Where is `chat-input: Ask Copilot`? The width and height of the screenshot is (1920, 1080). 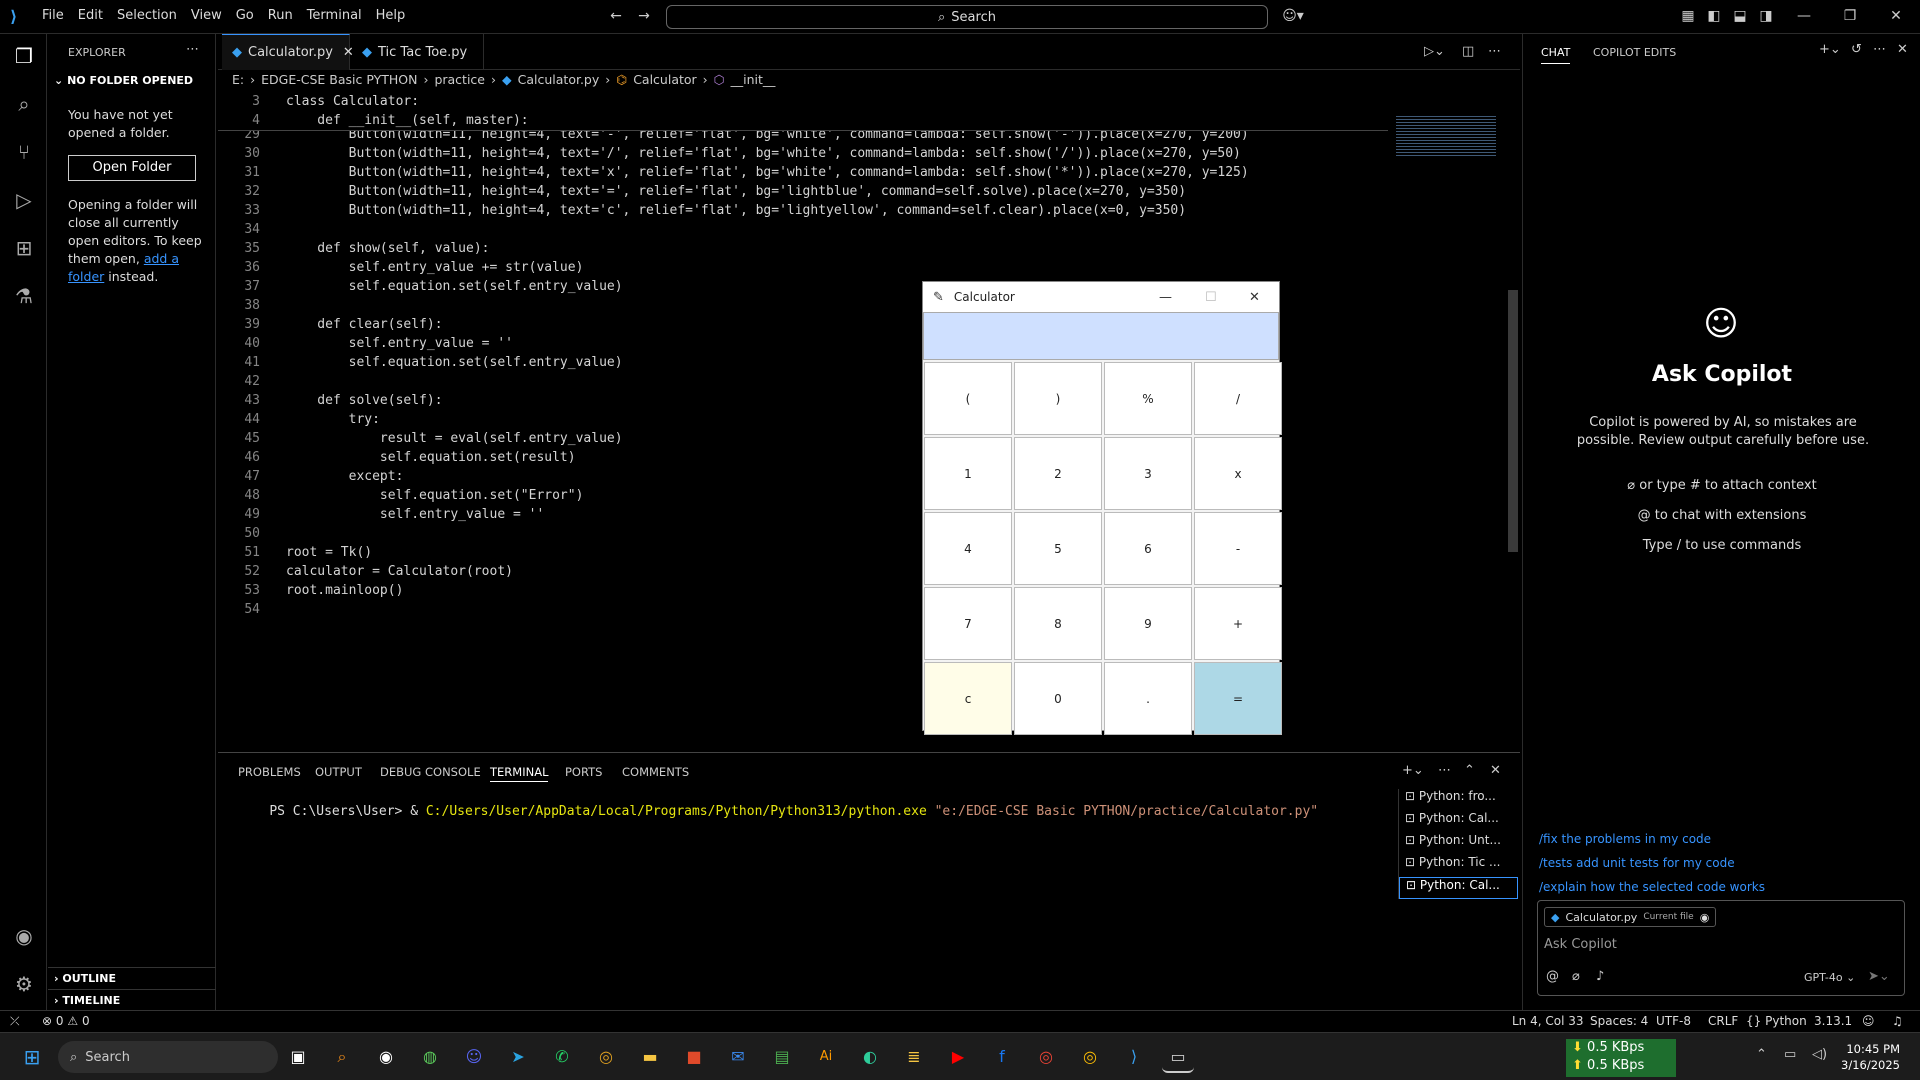
chat-input: Ask Copilot is located at coordinates (1719, 944).